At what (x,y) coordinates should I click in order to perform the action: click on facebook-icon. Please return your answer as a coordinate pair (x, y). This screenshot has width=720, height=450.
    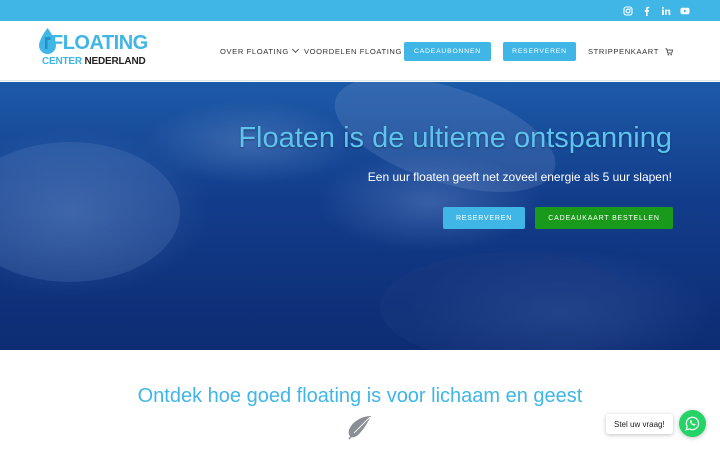
    Looking at the image, I should click on (647, 11).